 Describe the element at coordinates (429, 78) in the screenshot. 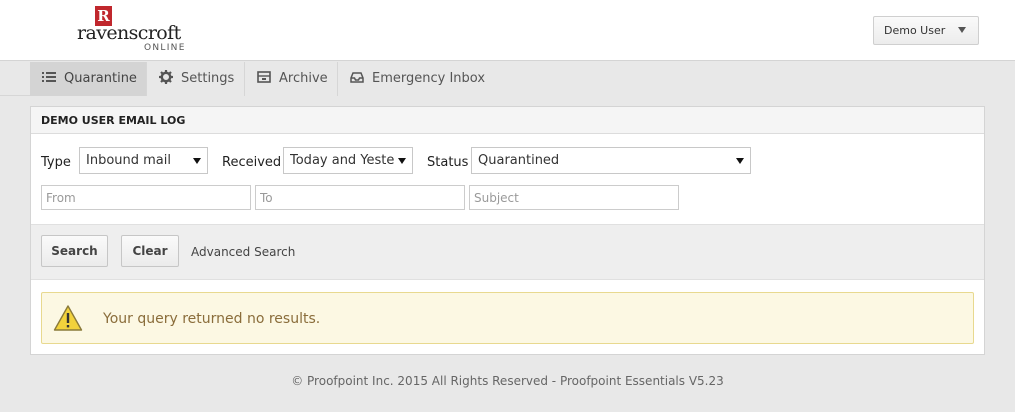

I see `tab-emergency-inbox-label: Emergency Inbox` at that location.